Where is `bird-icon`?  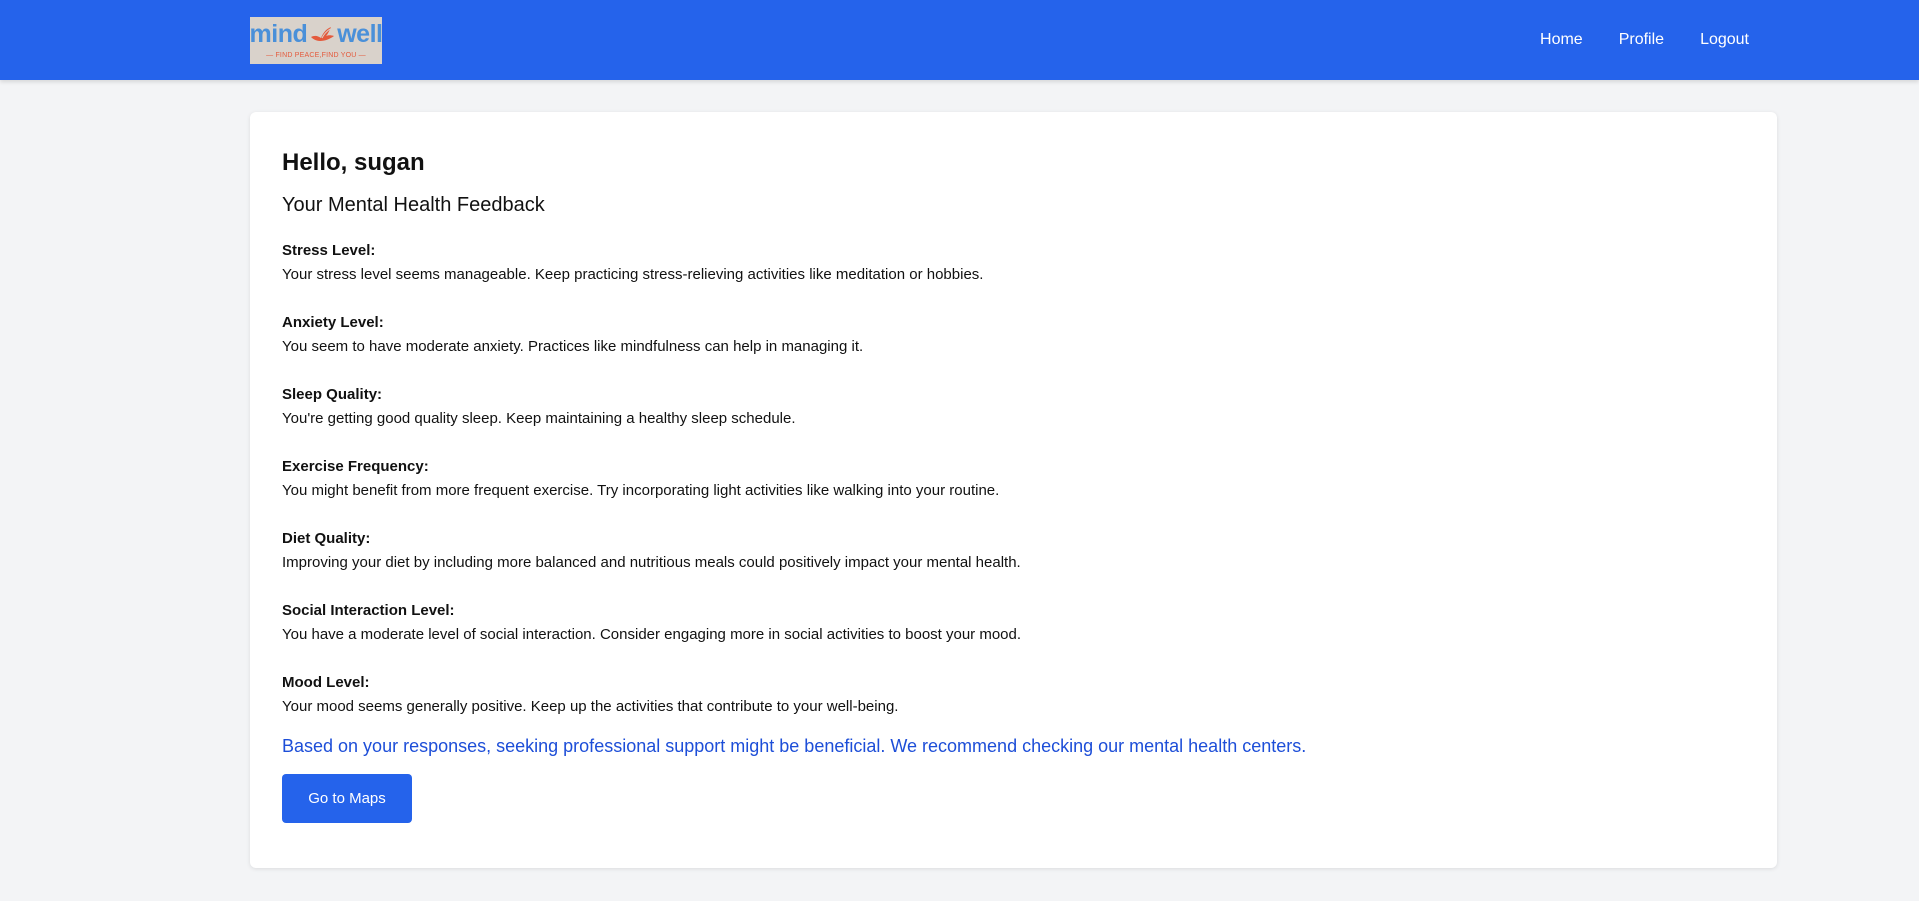 bird-icon is located at coordinates (322, 35).